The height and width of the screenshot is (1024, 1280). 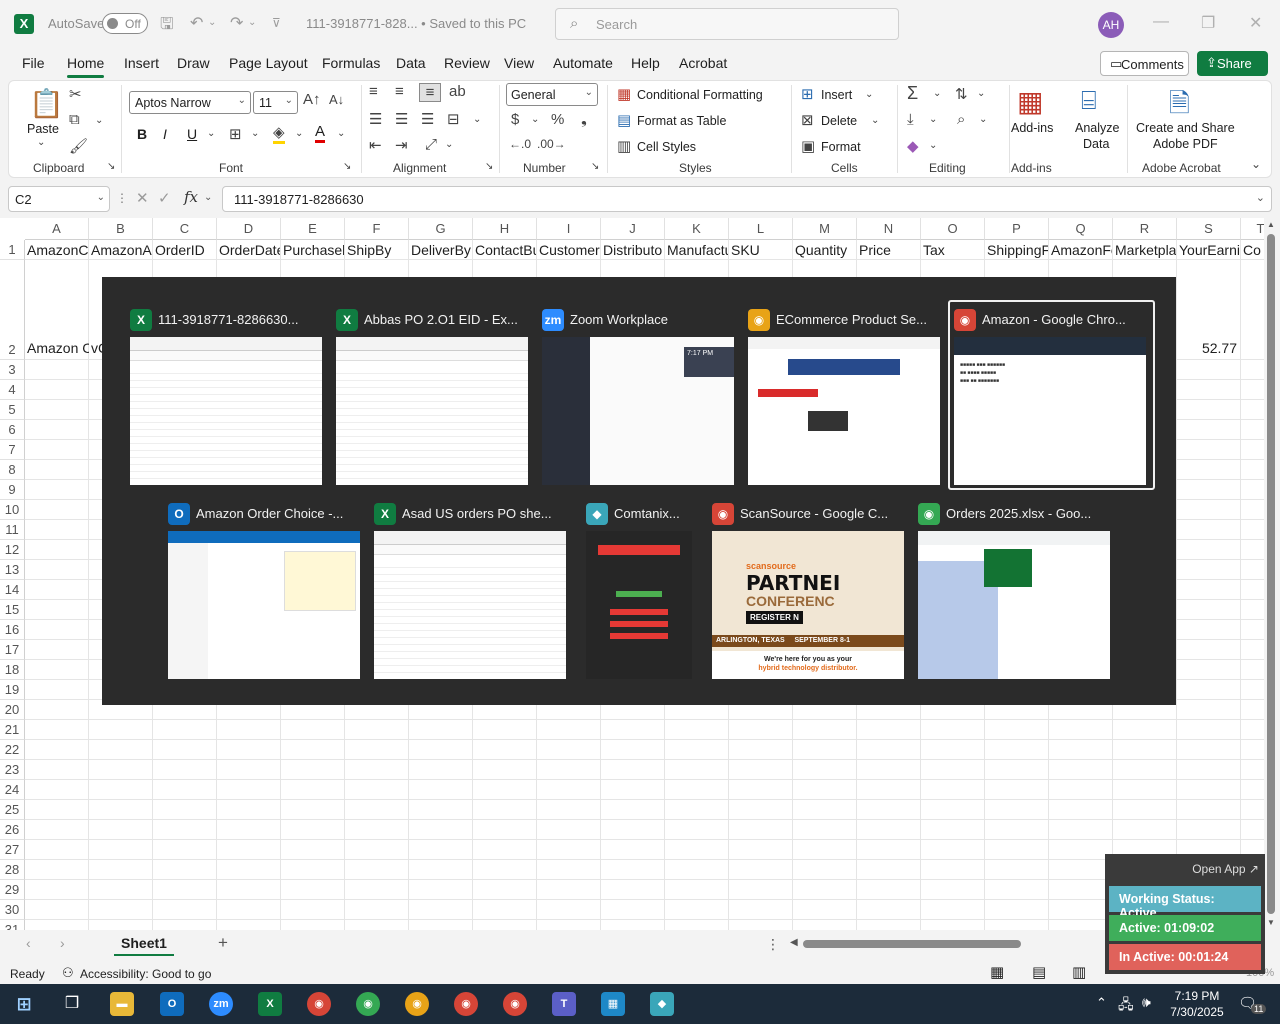 I want to click on redo-icon: ↷, so click(x=236, y=23).